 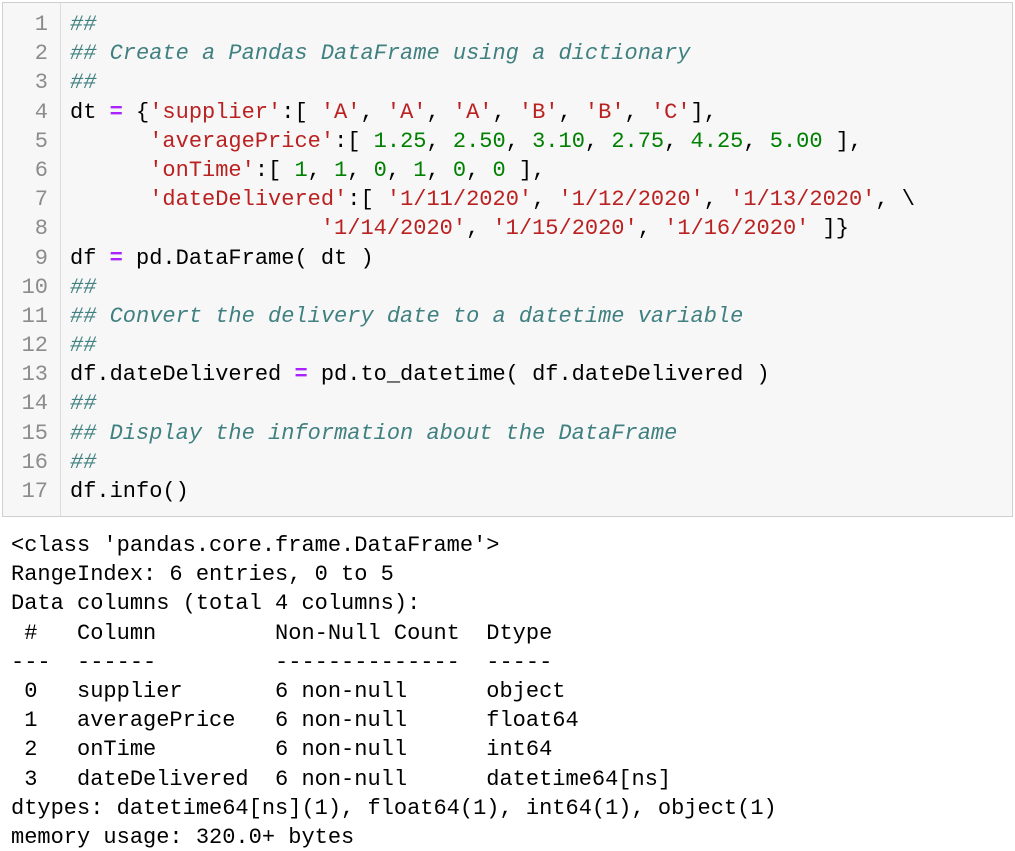 I want to click on code-token-str: 'C', so click(x=670, y=112).